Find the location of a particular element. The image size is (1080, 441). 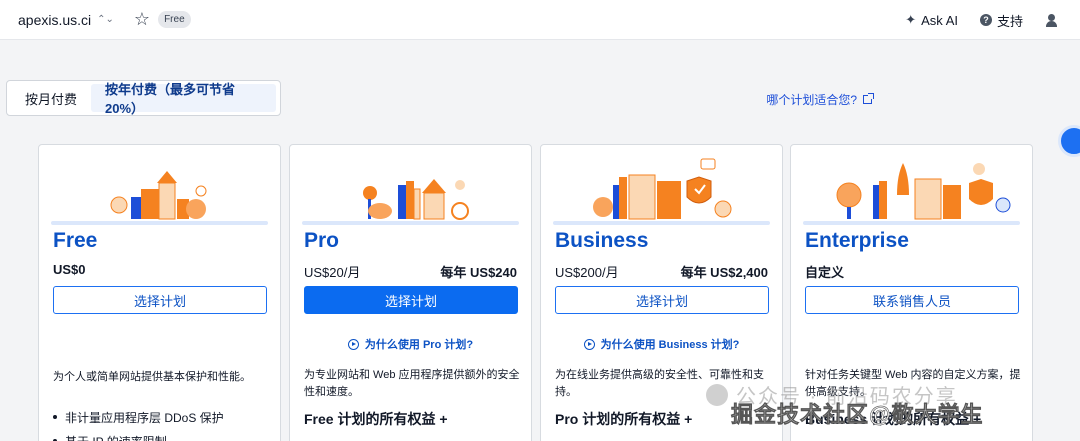

account-button is located at coordinates (1051, 20).